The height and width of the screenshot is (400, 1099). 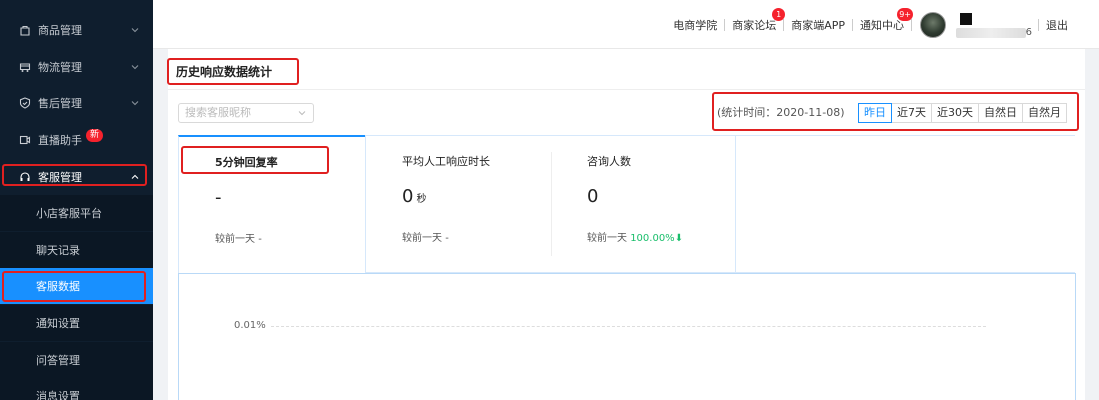 What do you see at coordinates (781, 112) in the screenshot?
I see `stat-time: (统计时间：2020-11-08)` at bounding box center [781, 112].